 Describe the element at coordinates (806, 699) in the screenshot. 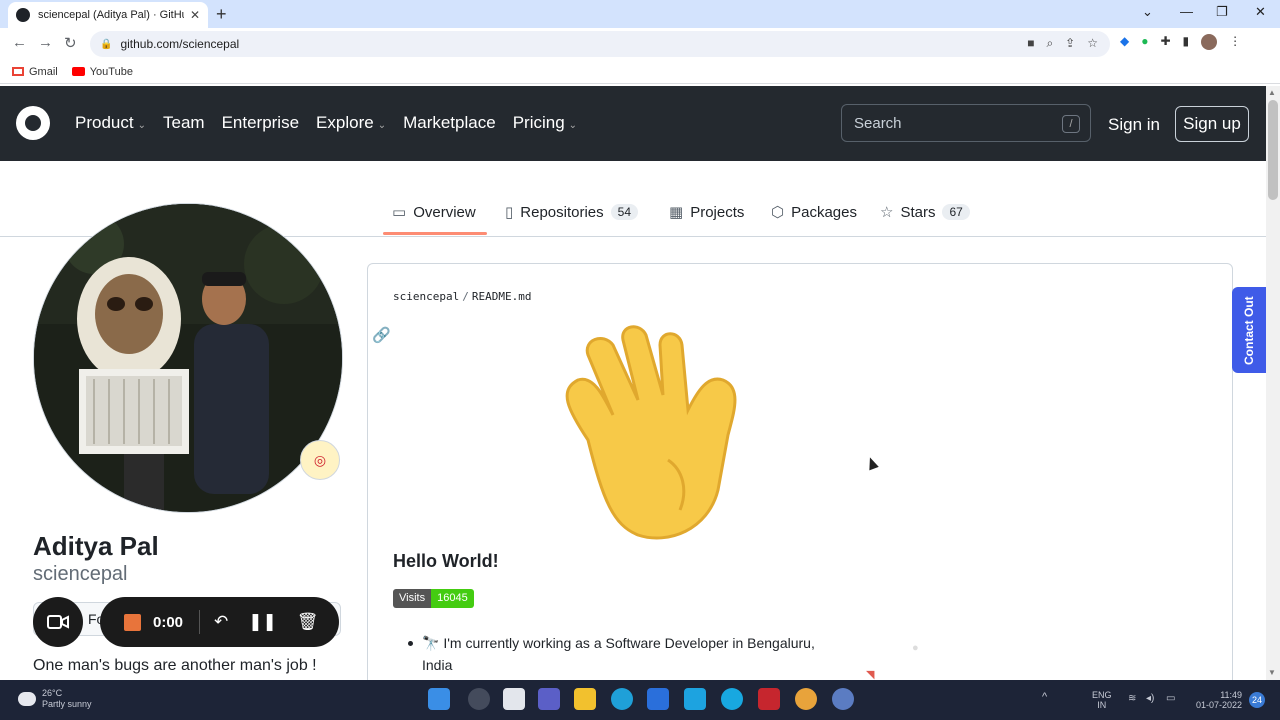

I see `chrome-icon` at that location.